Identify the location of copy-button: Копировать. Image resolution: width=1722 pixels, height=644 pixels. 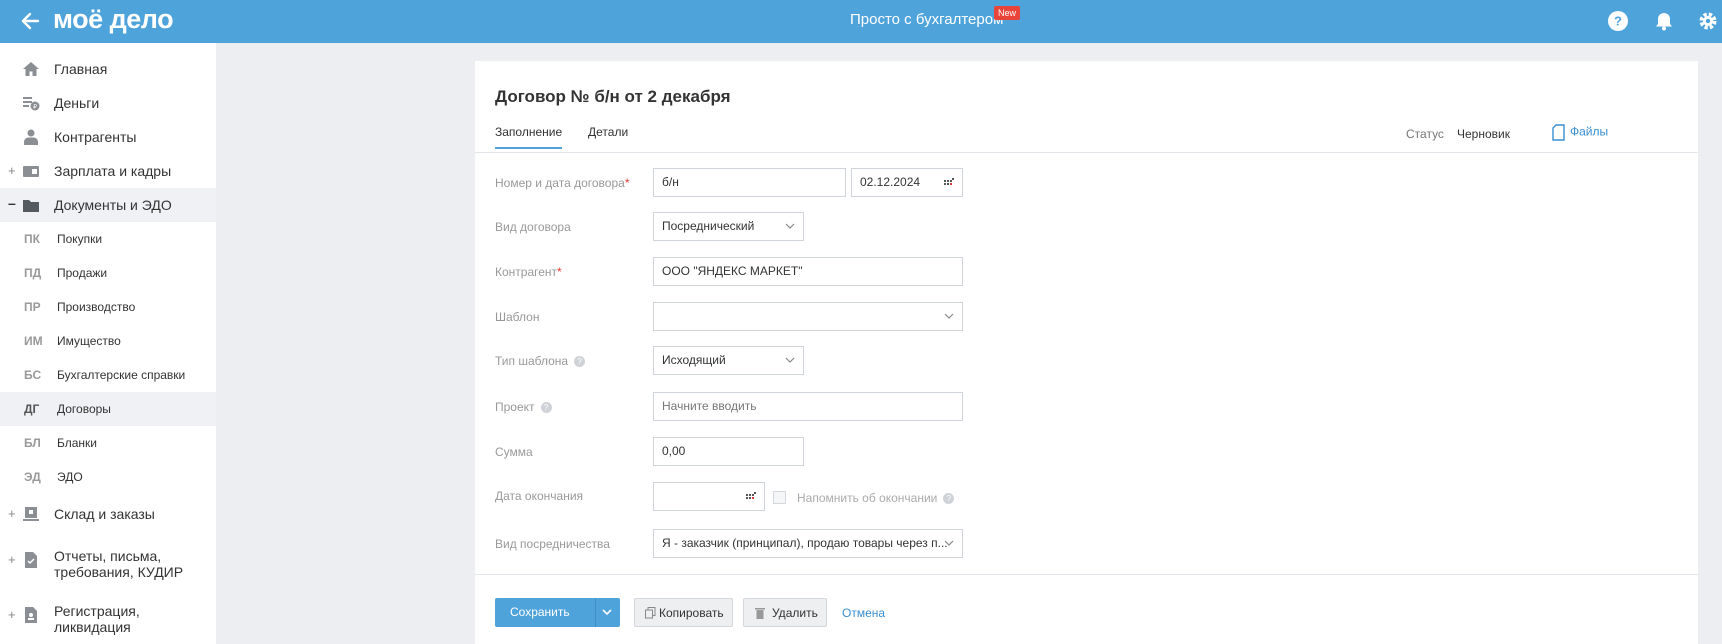
(683, 612).